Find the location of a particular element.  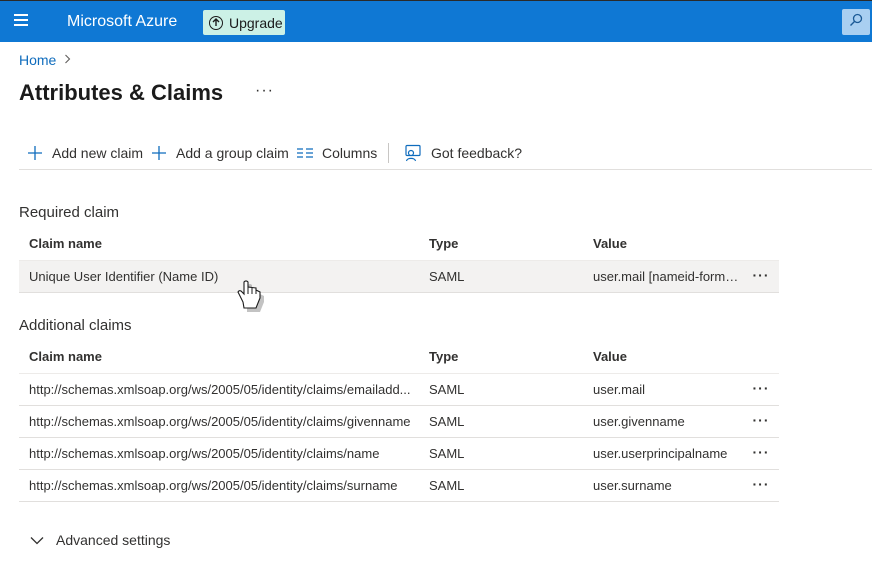

brand-title: Microsoft Azure is located at coordinates (122, 22).